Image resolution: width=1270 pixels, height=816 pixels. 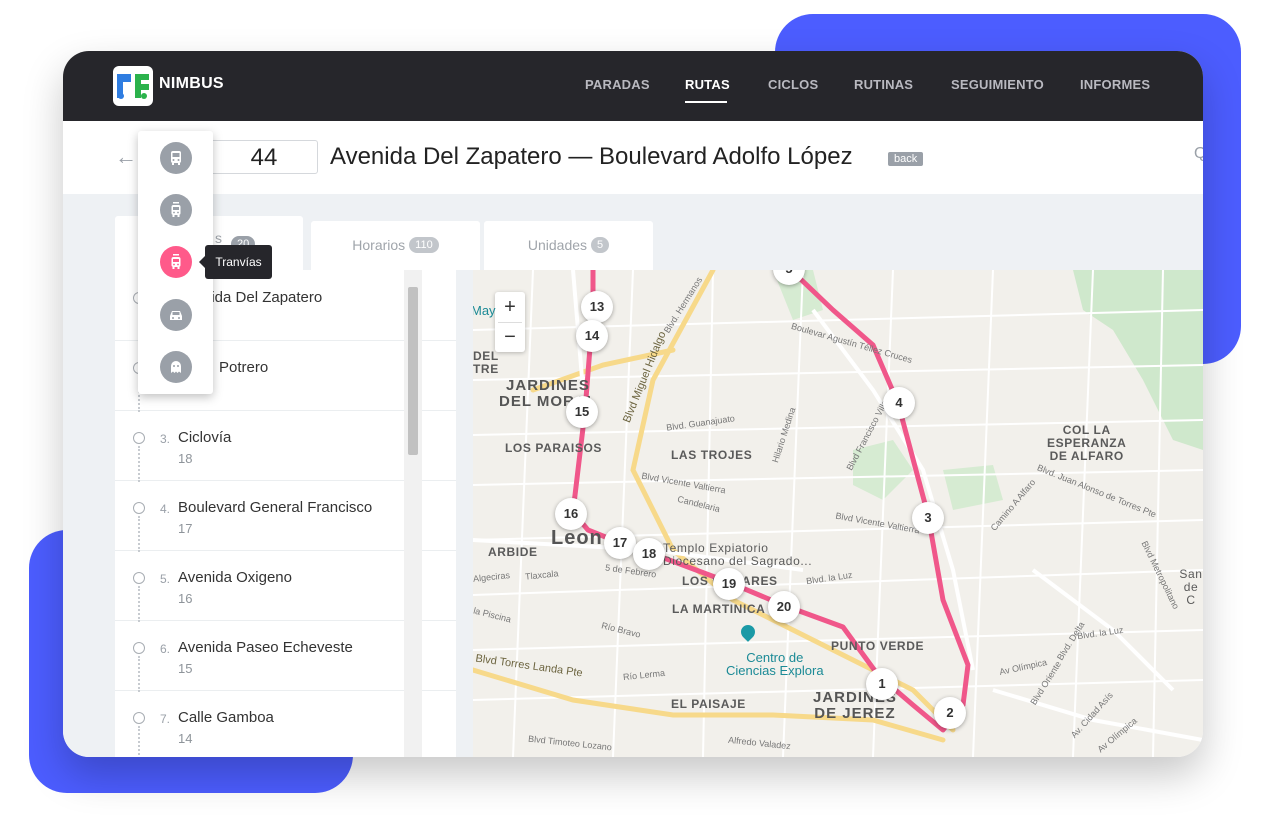 What do you see at coordinates (133, 86) in the screenshot?
I see `nimbus-logo-icon` at bounding box center [133, 86].